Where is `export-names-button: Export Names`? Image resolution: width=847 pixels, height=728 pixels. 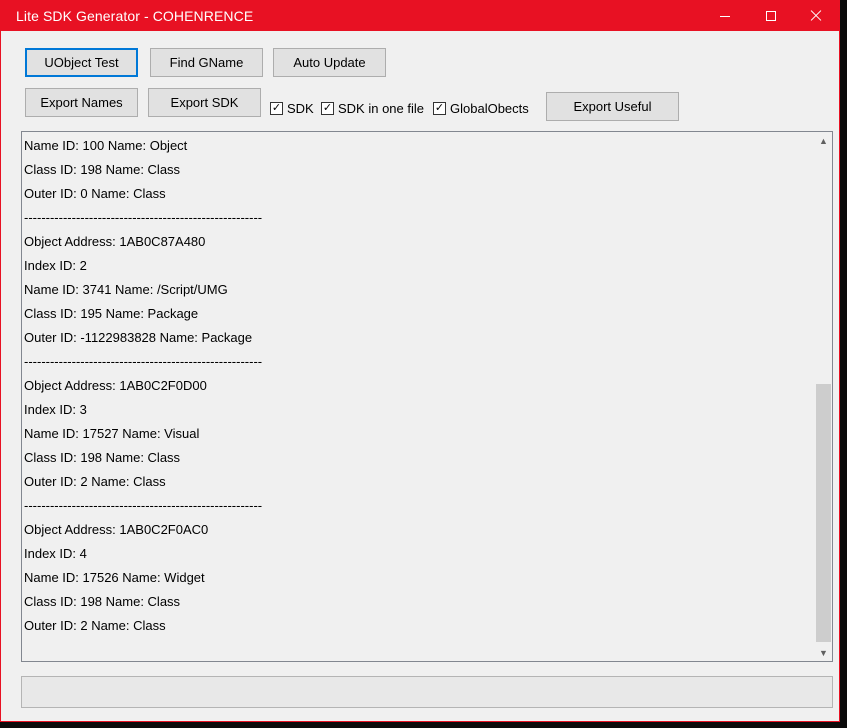
export-names-button: Export Names is located at coordinates (81, 102).